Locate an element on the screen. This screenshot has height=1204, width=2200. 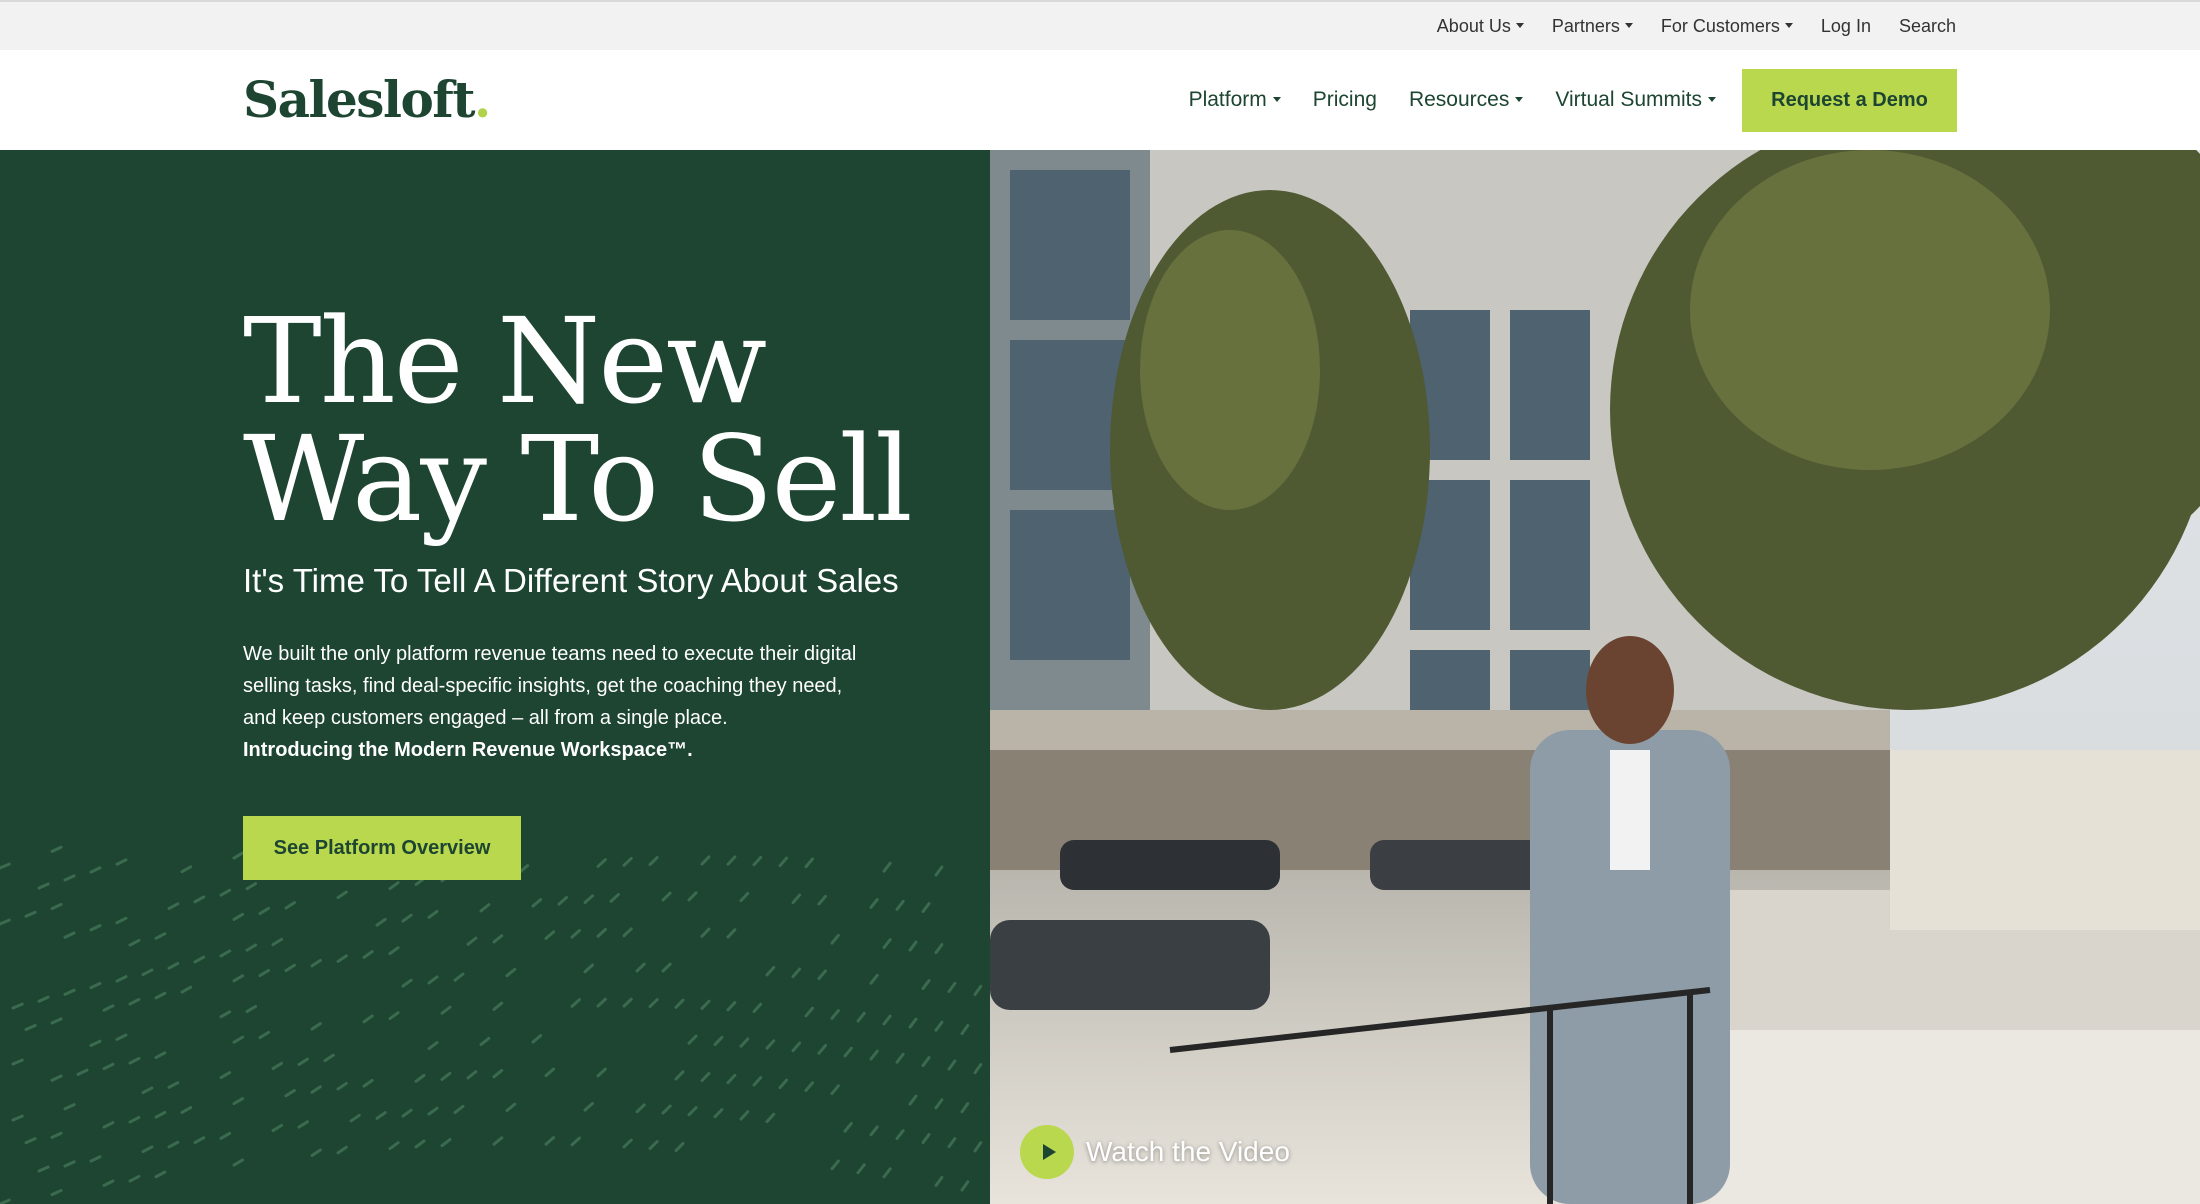
nav-platform-label: Platform is located at coordinates (1228, 100).